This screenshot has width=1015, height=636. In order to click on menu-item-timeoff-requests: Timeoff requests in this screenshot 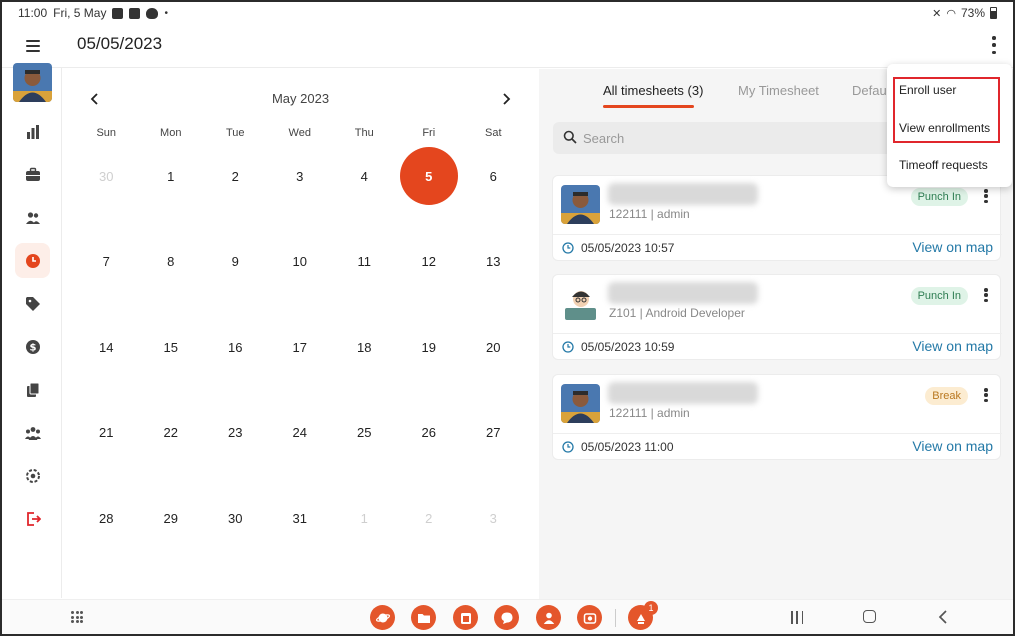, I will do `click(943, 165)`.